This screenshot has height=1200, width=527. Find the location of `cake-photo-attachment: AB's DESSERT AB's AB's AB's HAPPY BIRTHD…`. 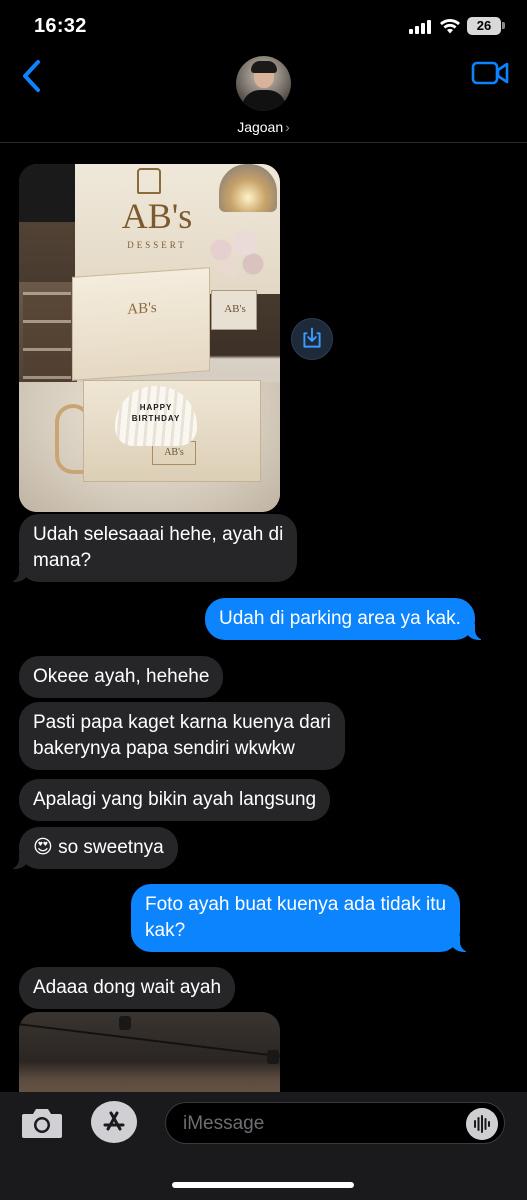

cake-photo-attachment: AB's DESSERT AB's AB's AB's HAPPY BIRTHD… is located at coordinates (149, 338).